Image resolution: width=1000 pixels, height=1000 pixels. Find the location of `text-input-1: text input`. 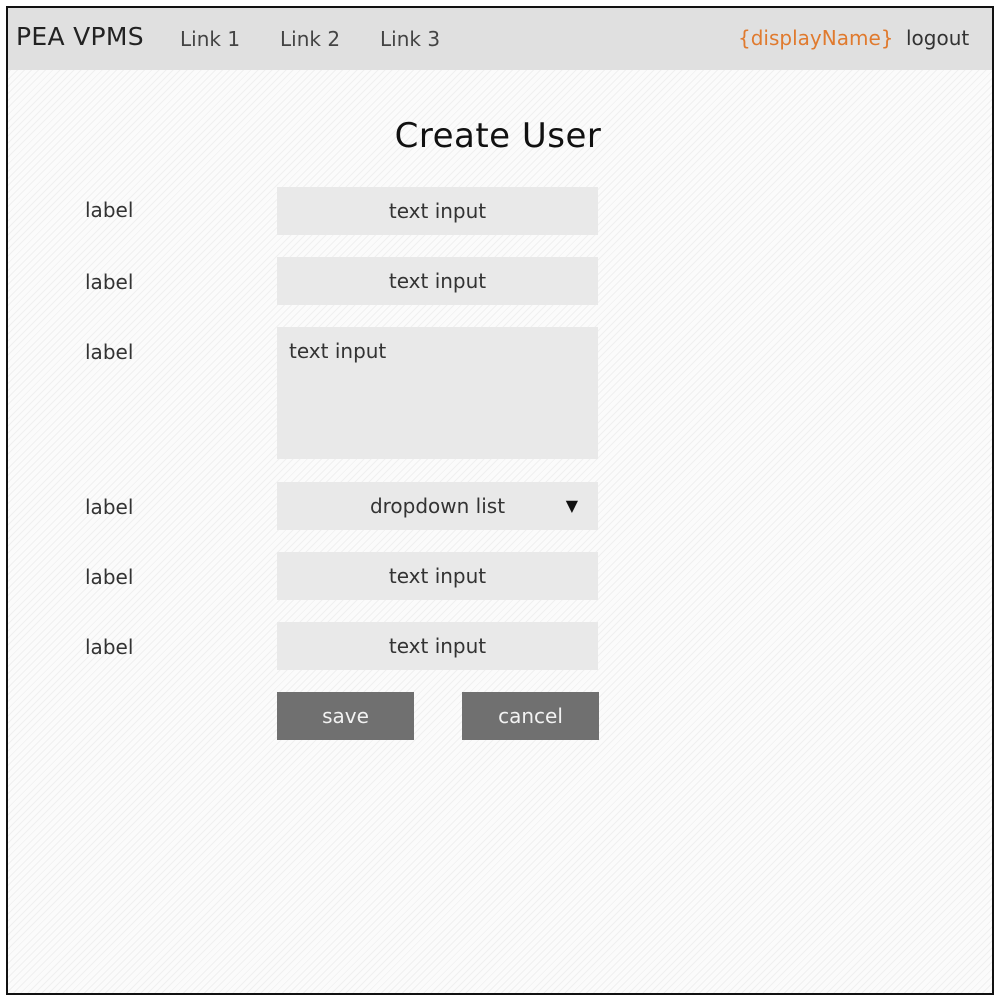

text-input-1: text input is located at coordinates (437, 211).